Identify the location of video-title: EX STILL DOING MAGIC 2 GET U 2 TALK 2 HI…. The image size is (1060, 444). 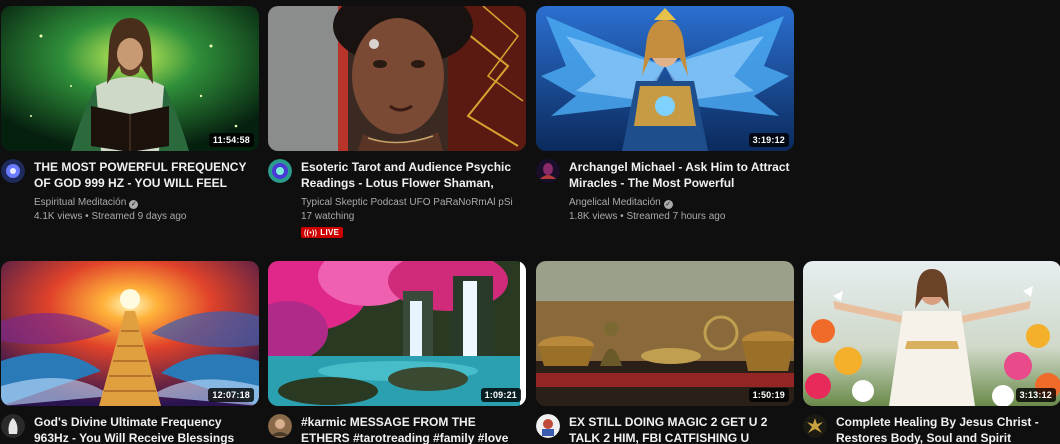
(680, 429).